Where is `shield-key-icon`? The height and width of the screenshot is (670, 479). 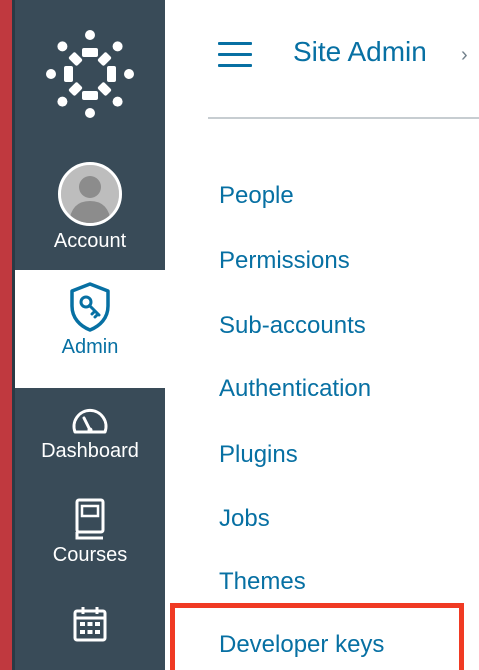
shield-key-icon is located at coordinates (90, 307).